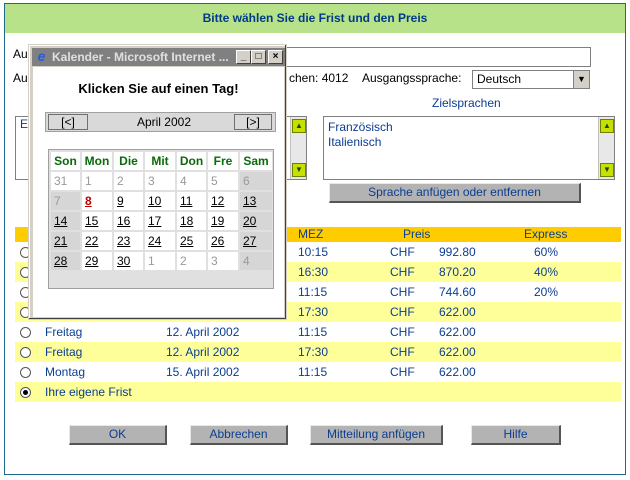 Image resolution: width=630 pixels, height=480 pixels. I want to click on target-lang-list: Französisch Italienisch ▲ ▼, so click(469, 148).